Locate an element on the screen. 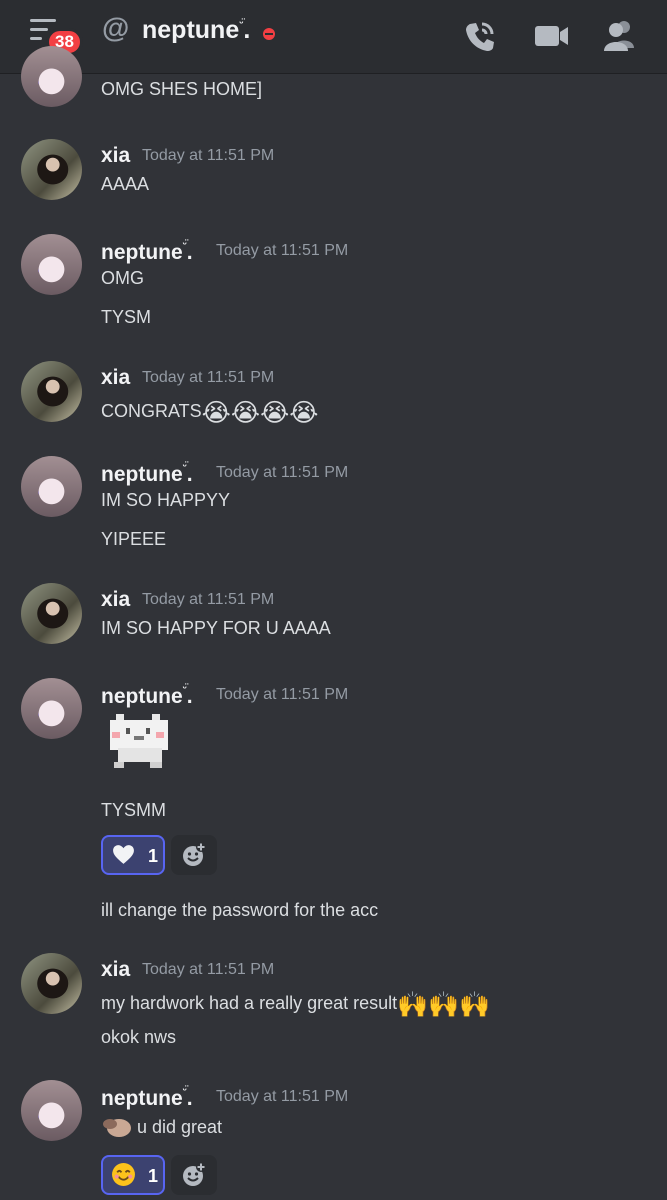  message-text: OMG SHES HOME] is located at coordinates (182, 89).